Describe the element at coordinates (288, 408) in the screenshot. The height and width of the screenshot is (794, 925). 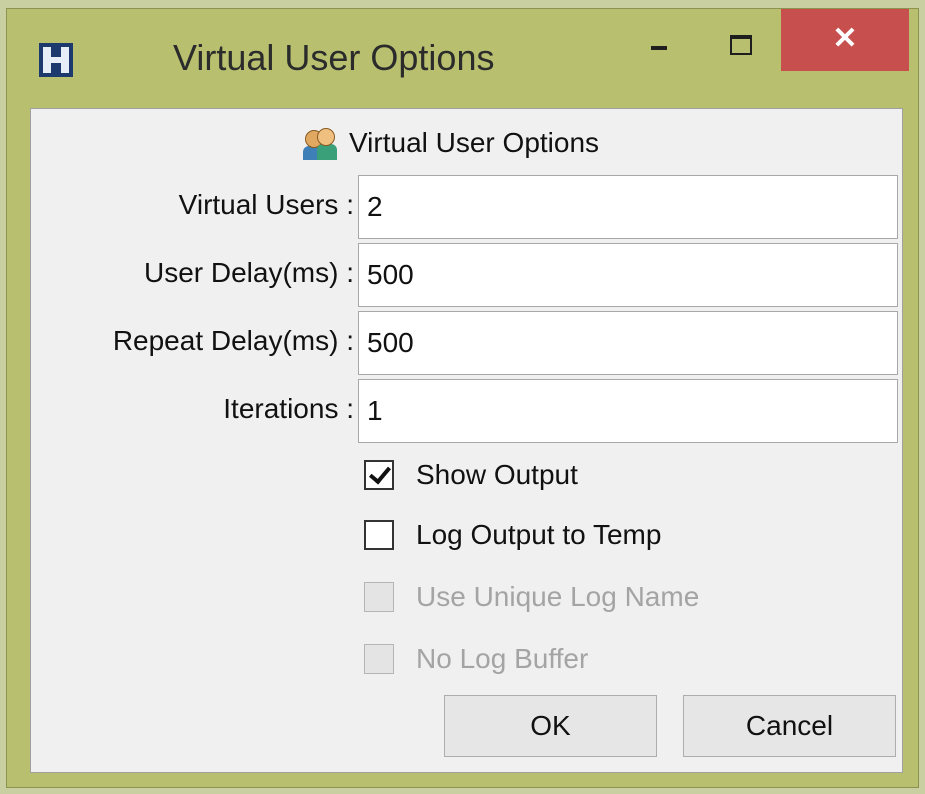
I see `iterations-label: Iterations :` at that location.